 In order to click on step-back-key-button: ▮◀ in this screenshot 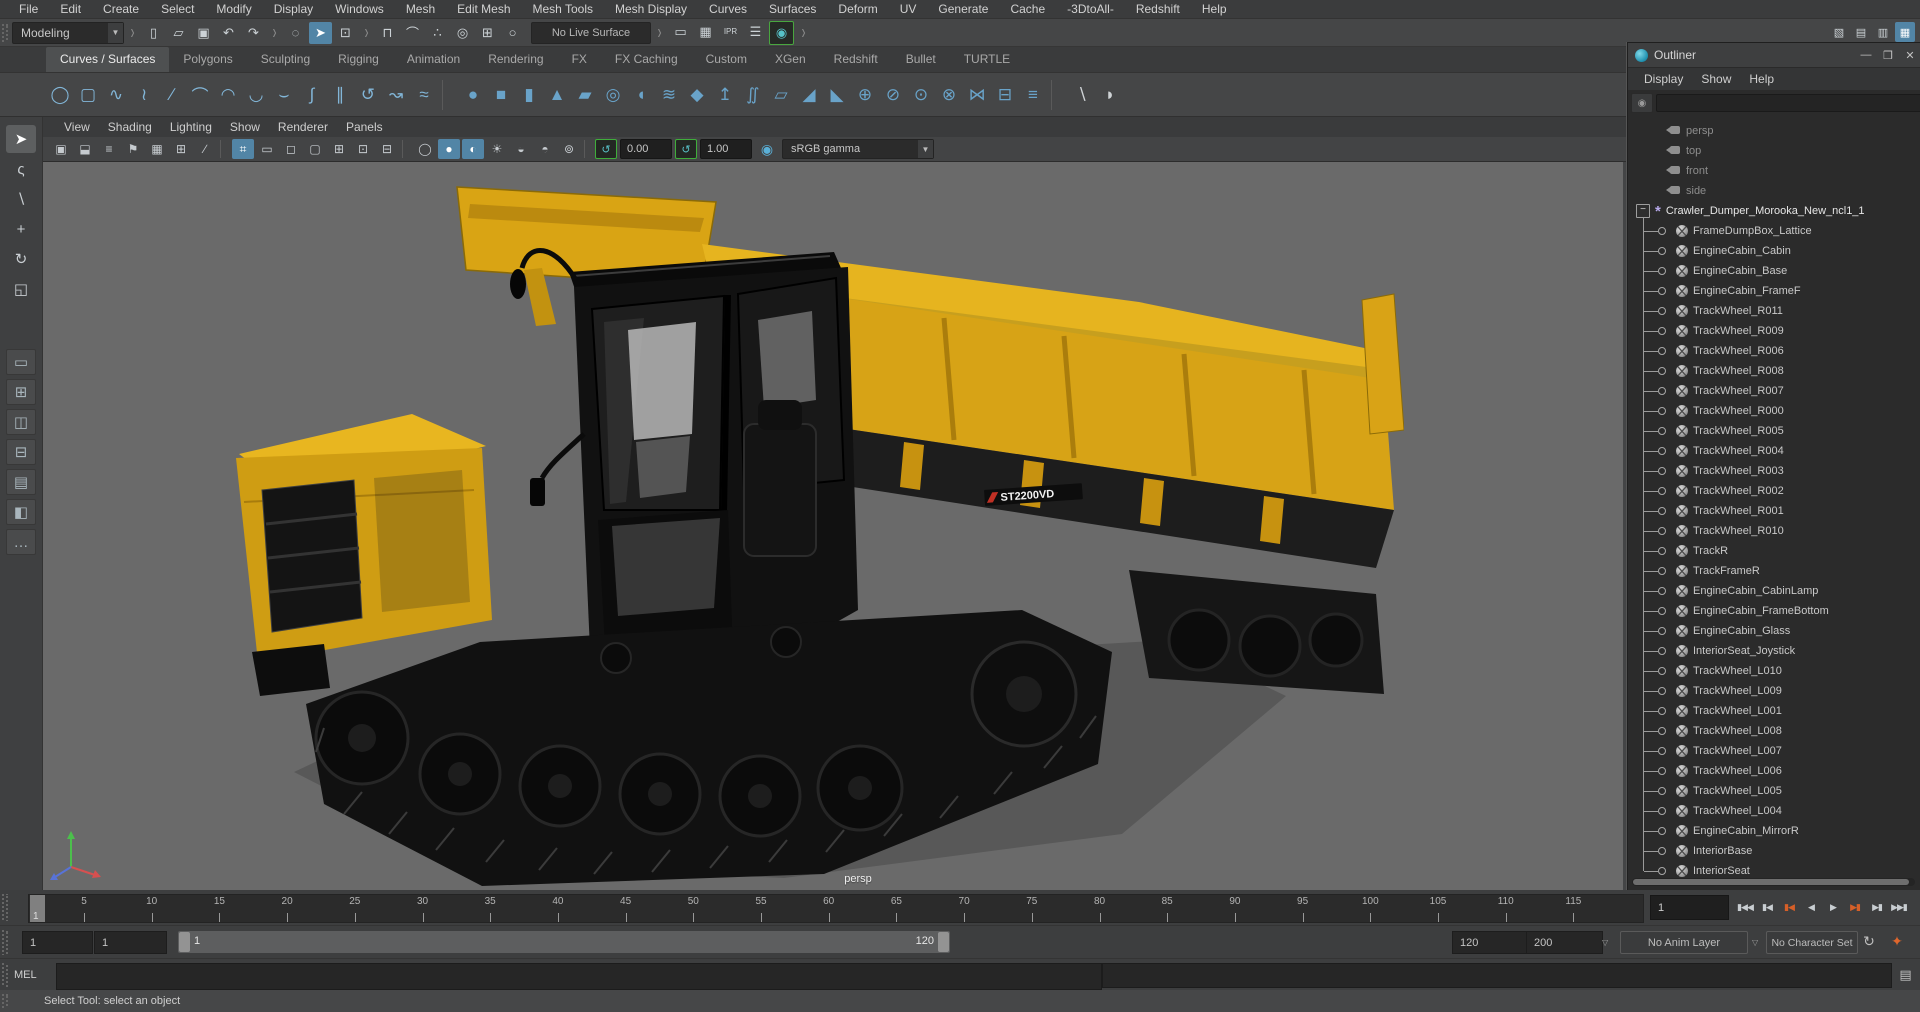, I will do `click(1789, 907)`.